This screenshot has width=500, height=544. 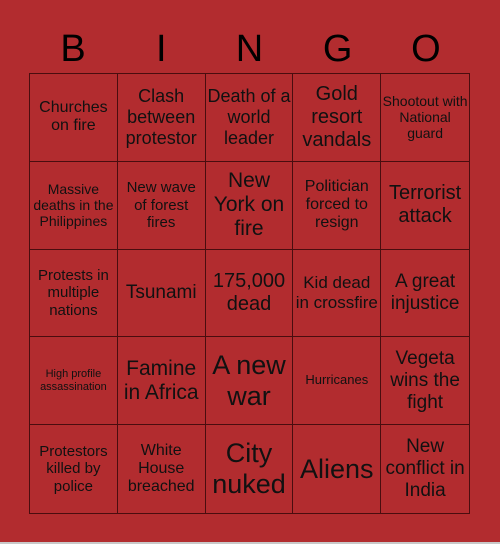 I want to click on bingo-cell: Kid dead in crossfire, so click(x=337, y=293).